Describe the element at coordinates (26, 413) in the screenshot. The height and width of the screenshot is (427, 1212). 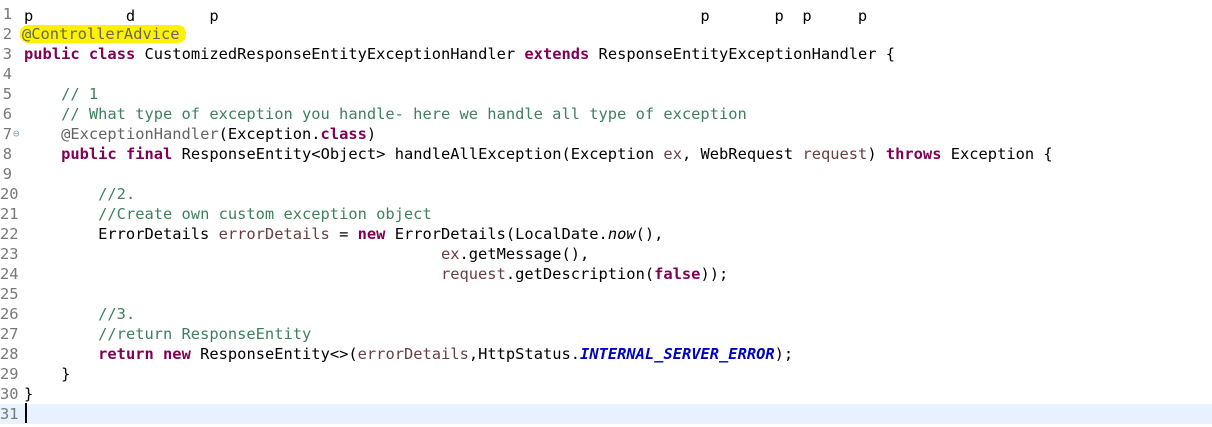
I see `text-caret` at that location.